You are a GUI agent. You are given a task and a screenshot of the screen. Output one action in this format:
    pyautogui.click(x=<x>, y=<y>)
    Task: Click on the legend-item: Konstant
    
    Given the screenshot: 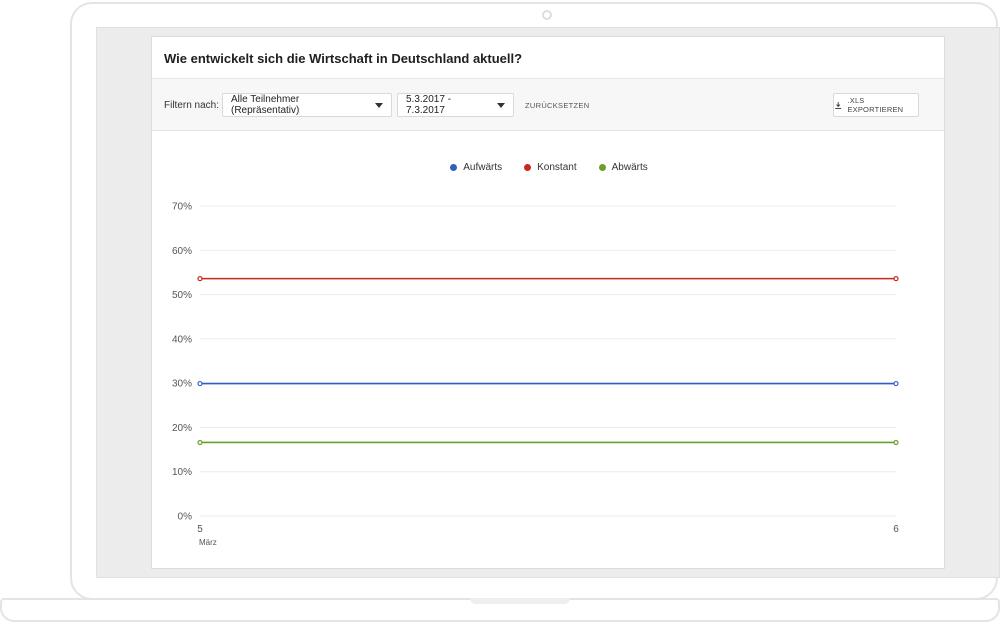 What is the action you would take?
    pyautogui.click(x=550, y=167)
    